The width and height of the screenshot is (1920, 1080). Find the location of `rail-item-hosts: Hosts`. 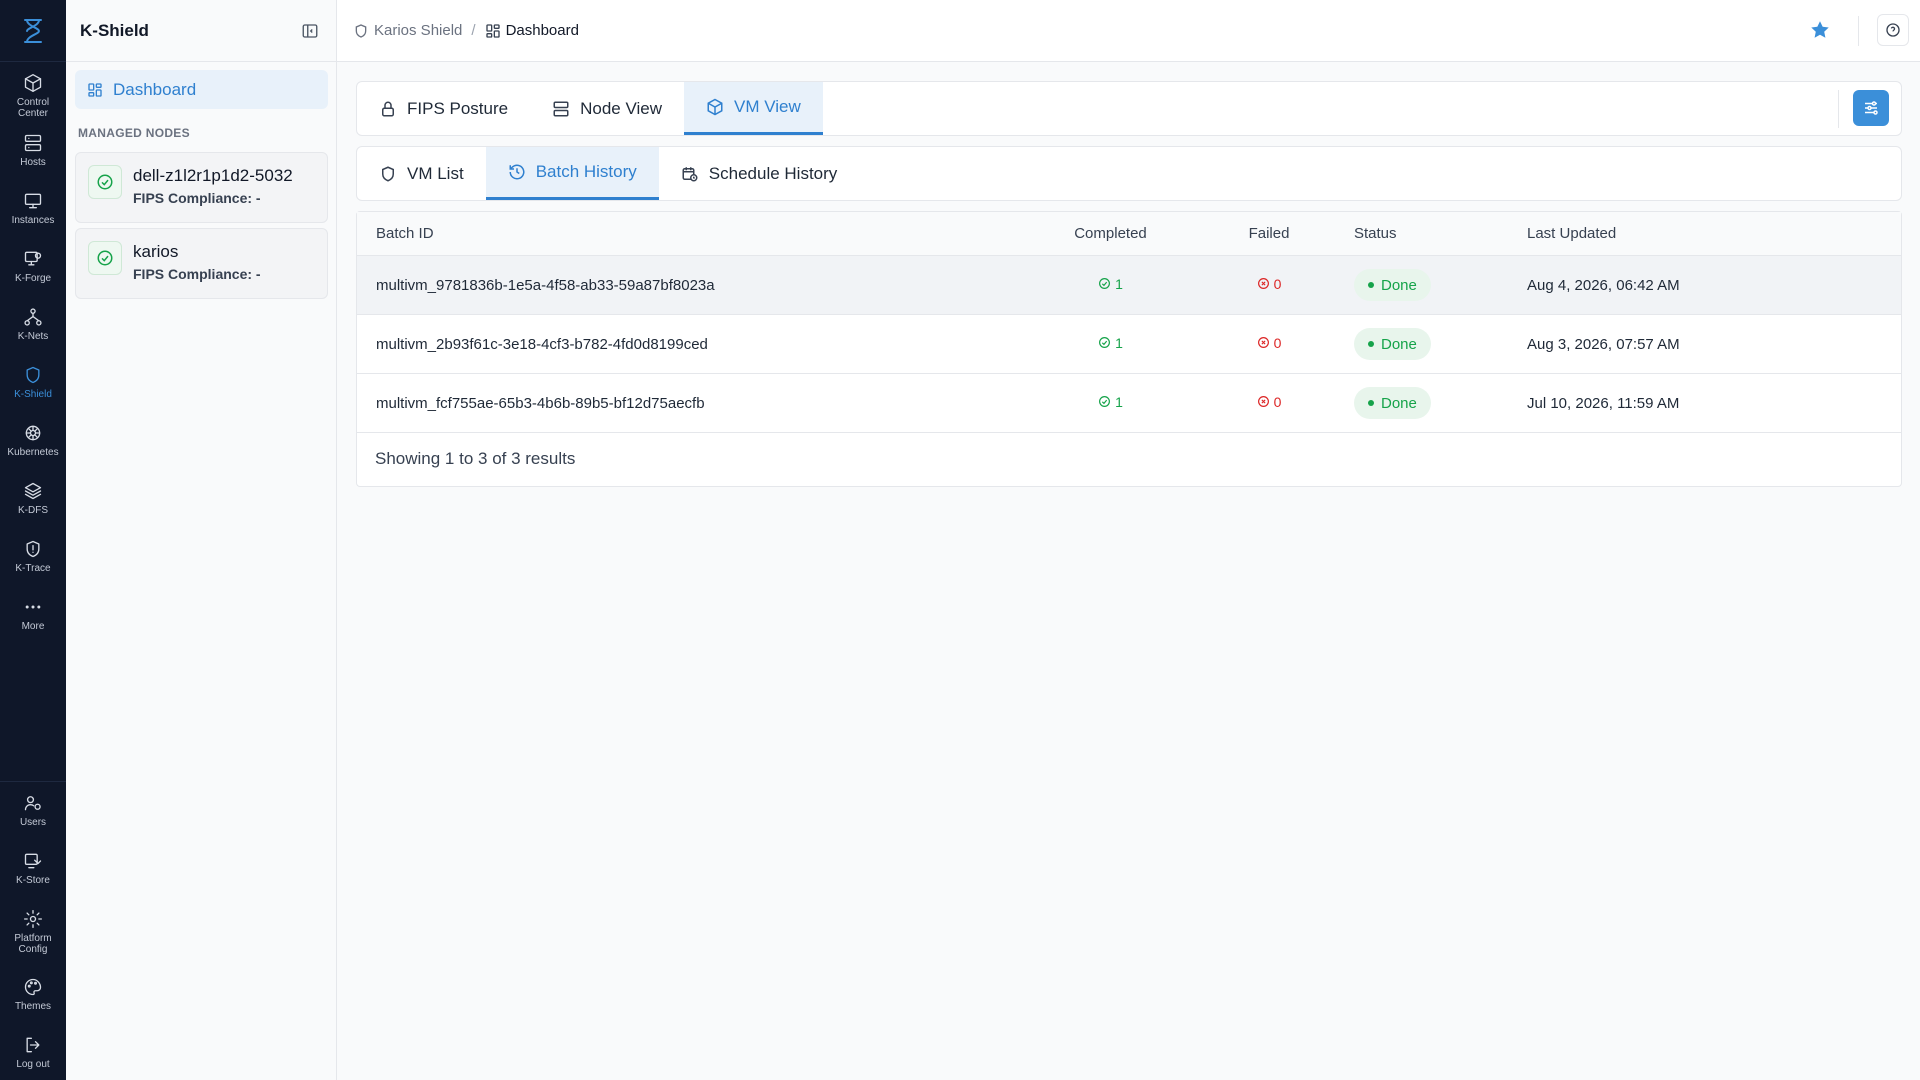

rail-item-hosts: Hosts is located at coordinates (33, 151).